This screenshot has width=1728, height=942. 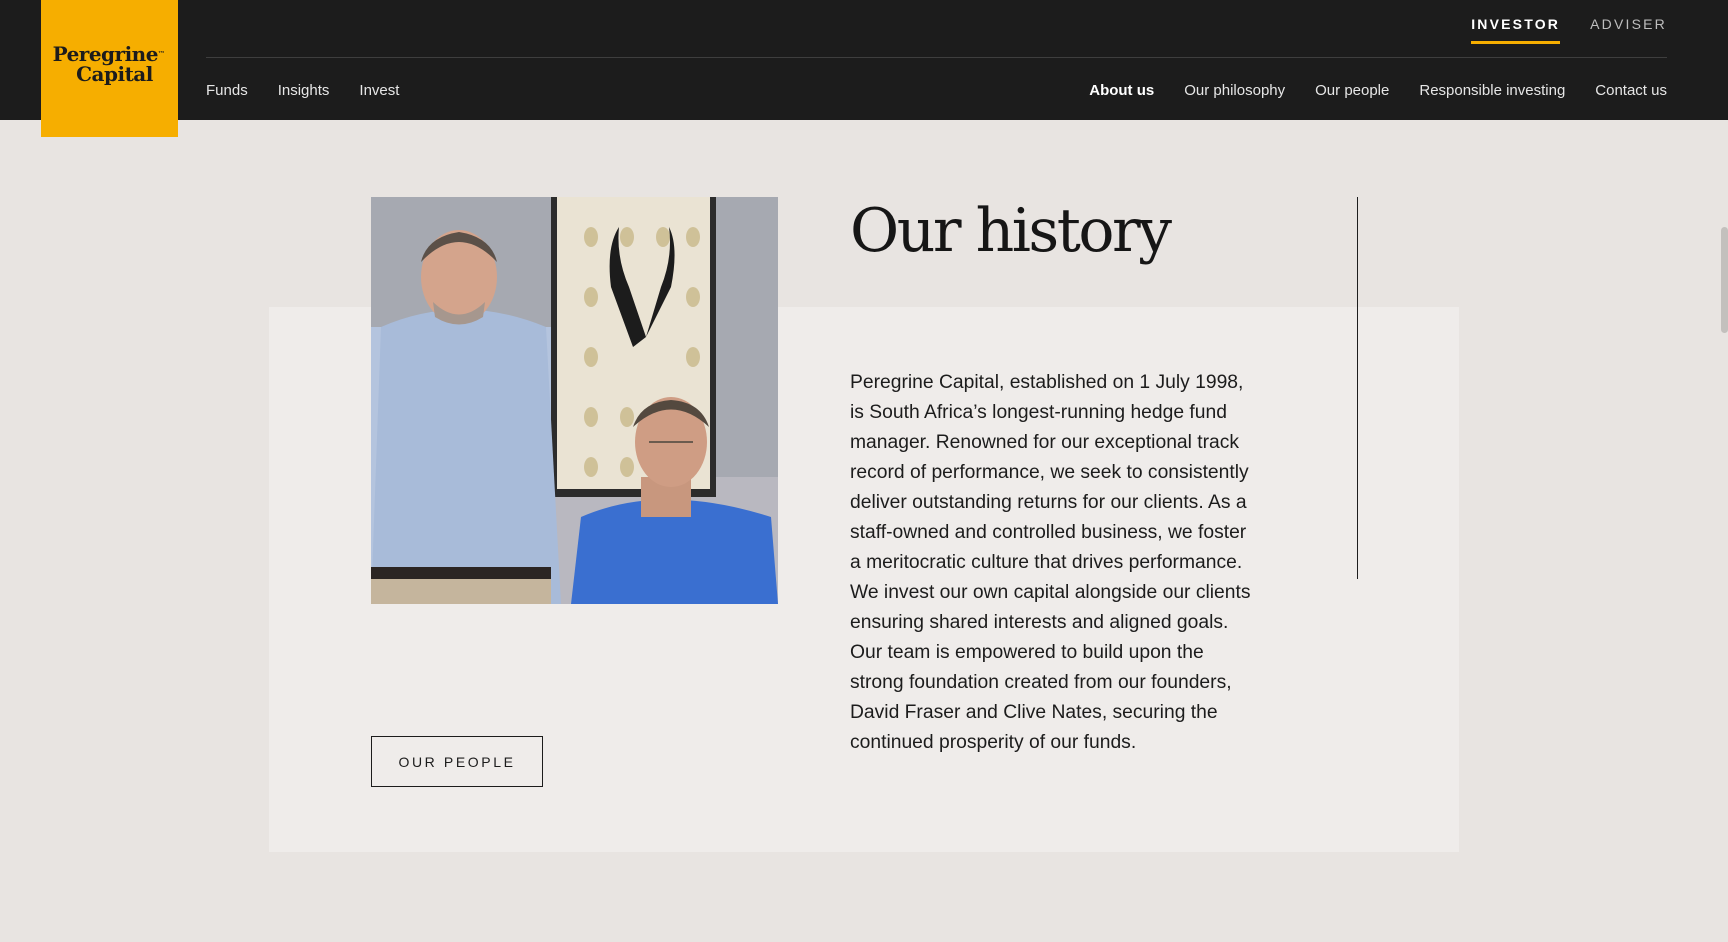 What do you see at coordinates (1492, 90) in the screenshot?
I see `nav-responsible-investing: Responsible investing` at bounding box center [1492, 90].